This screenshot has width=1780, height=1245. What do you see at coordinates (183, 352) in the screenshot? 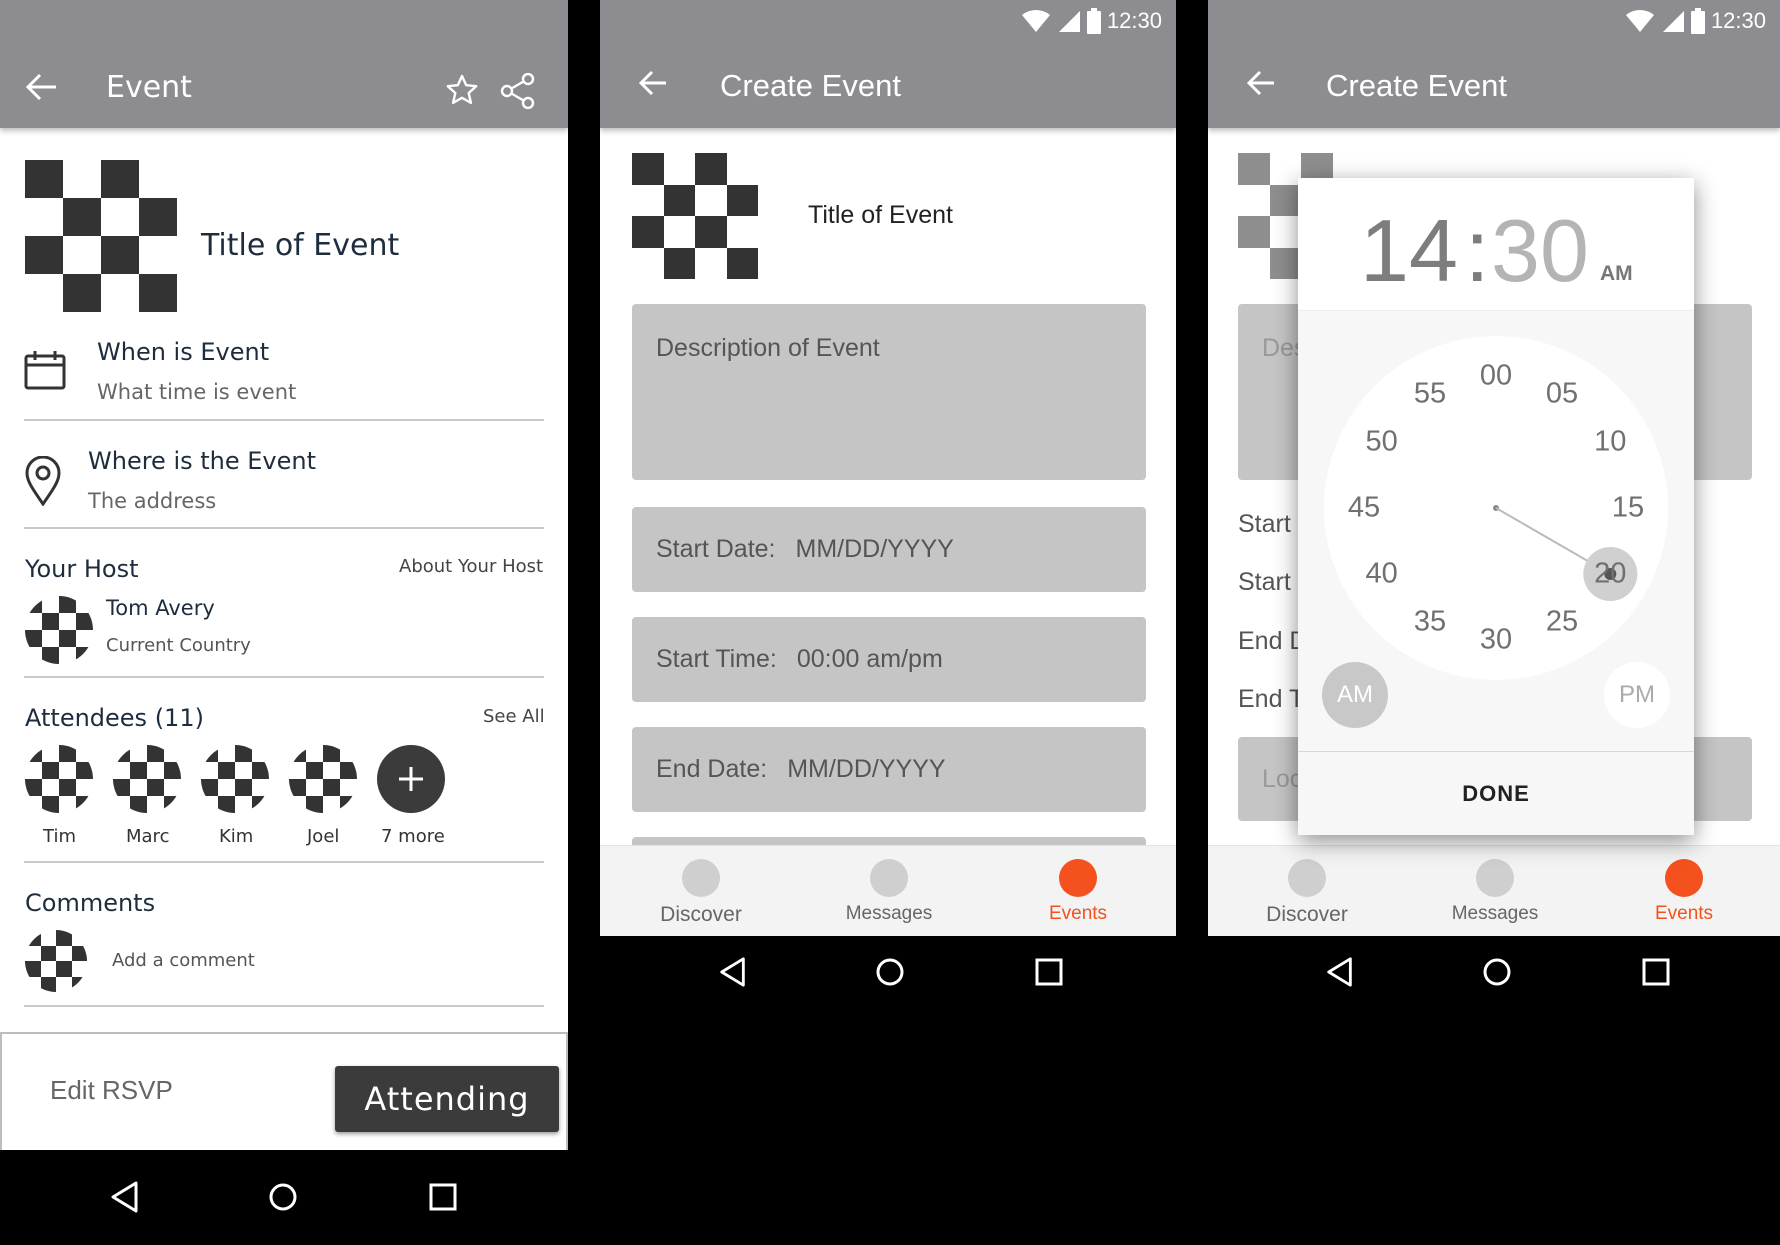
I see `when-heading: When is Event` at bounding box center [183, 352].